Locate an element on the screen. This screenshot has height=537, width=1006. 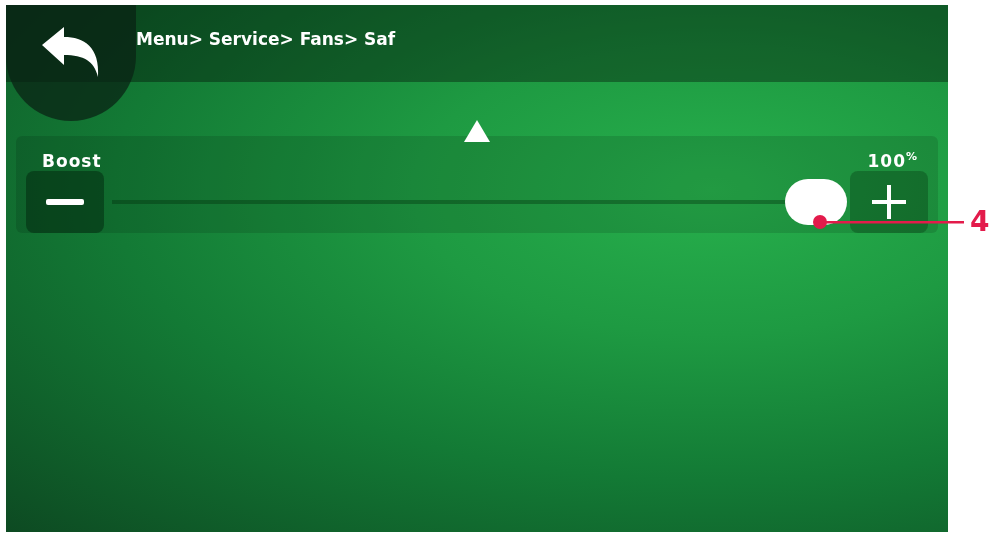
slider-value: 100$^{%}$ is located at coordinates (892, 160).